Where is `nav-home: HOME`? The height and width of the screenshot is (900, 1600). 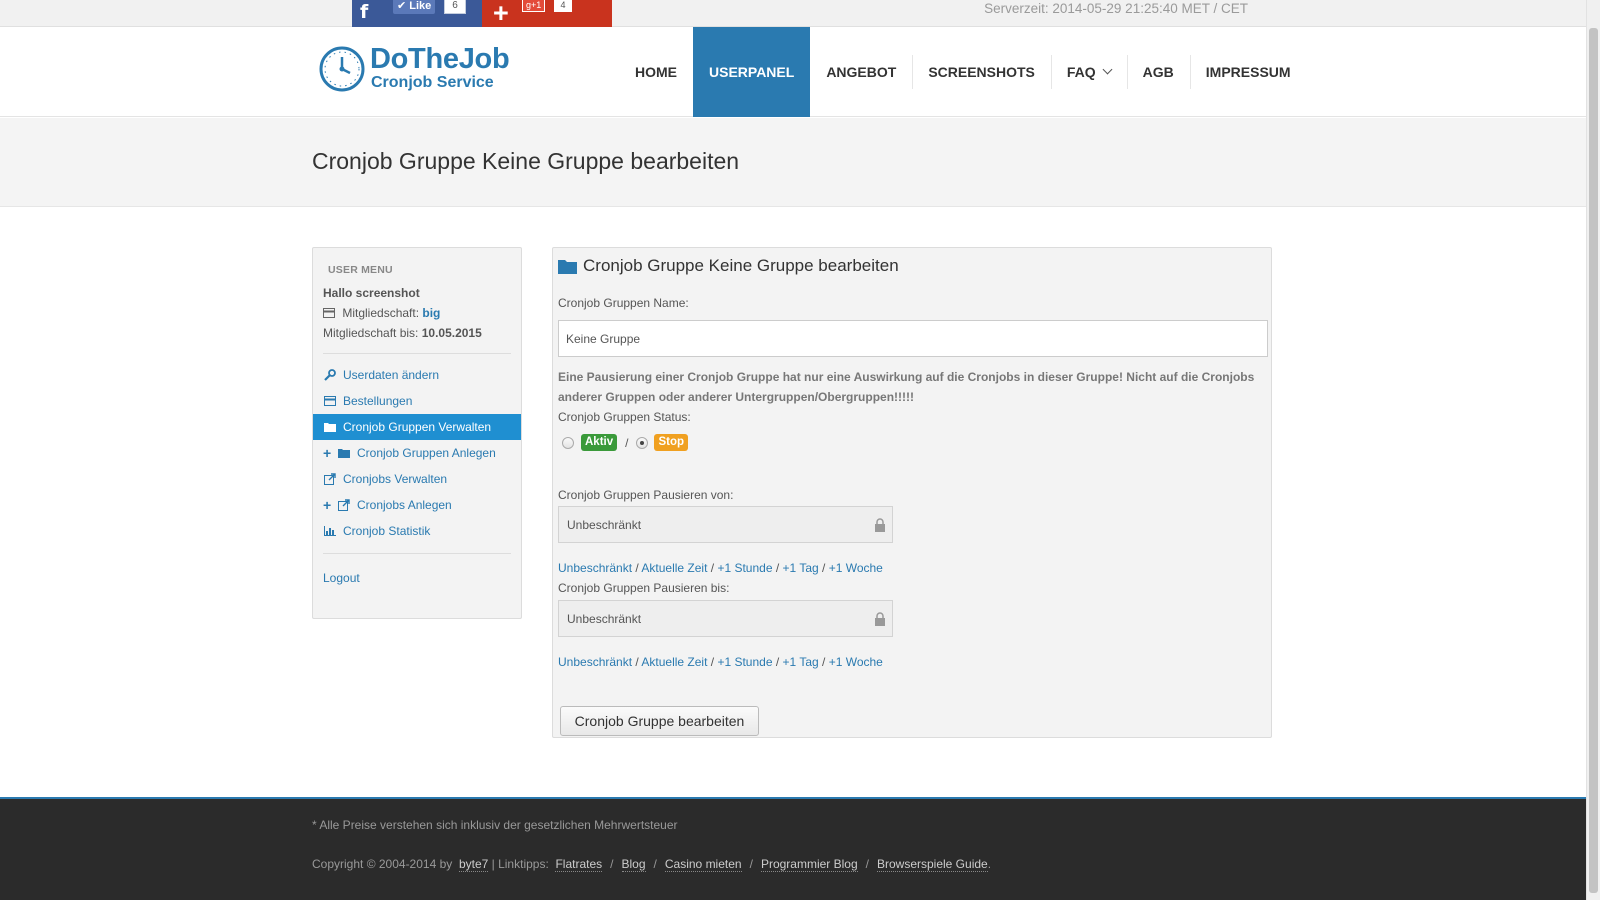
nav-home: HOME is located at coordinates (656, 72).